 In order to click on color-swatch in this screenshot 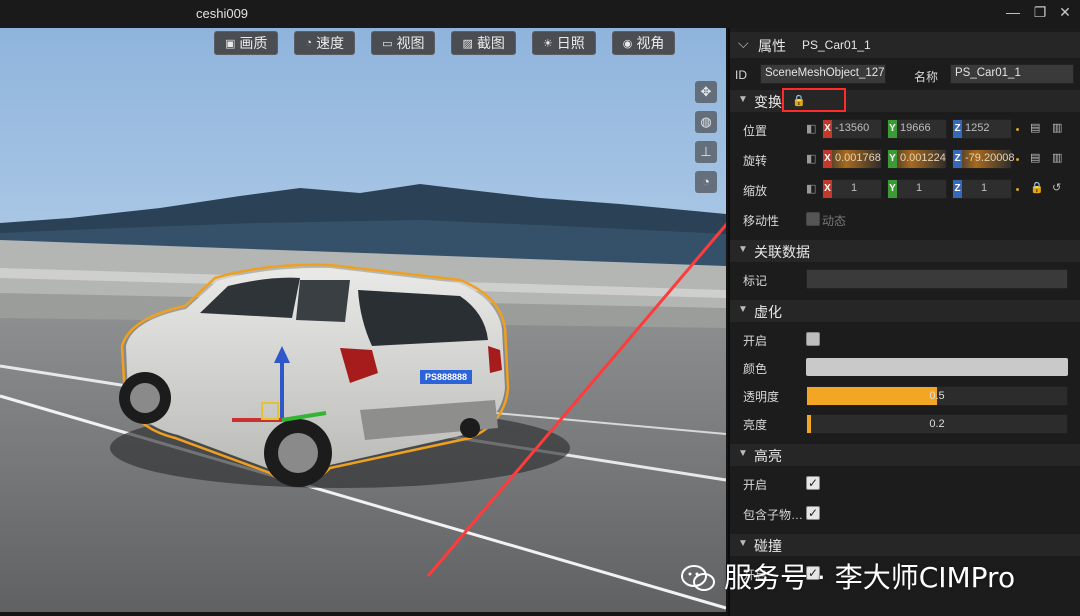, I will do `click(937, 367)`.